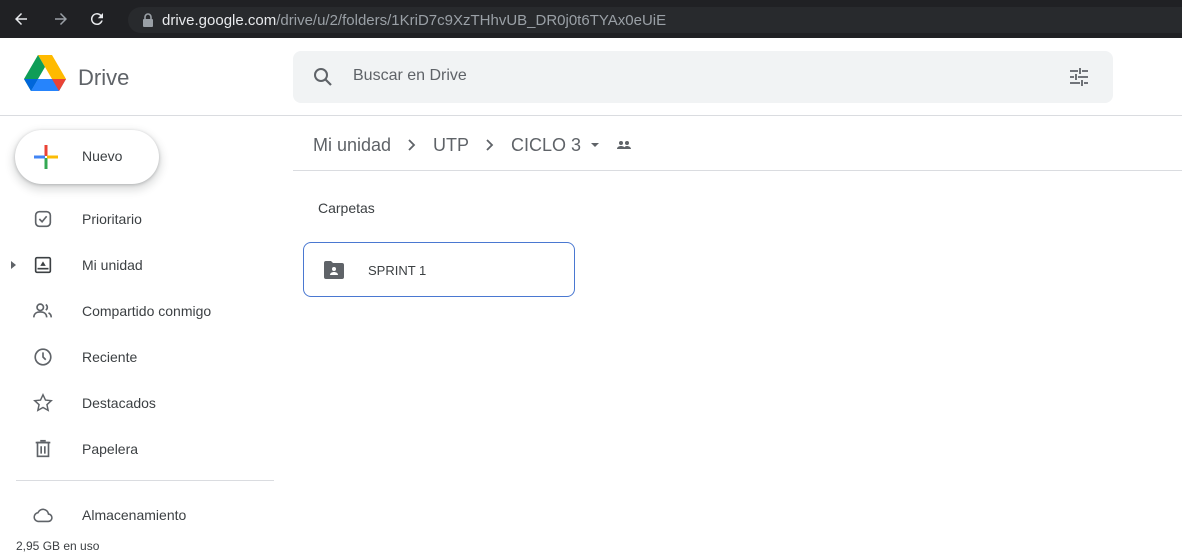  What do you see at coordinates (45, 74) in the screenshot?
I see `drive-logo` at bounding box center [45, 74].